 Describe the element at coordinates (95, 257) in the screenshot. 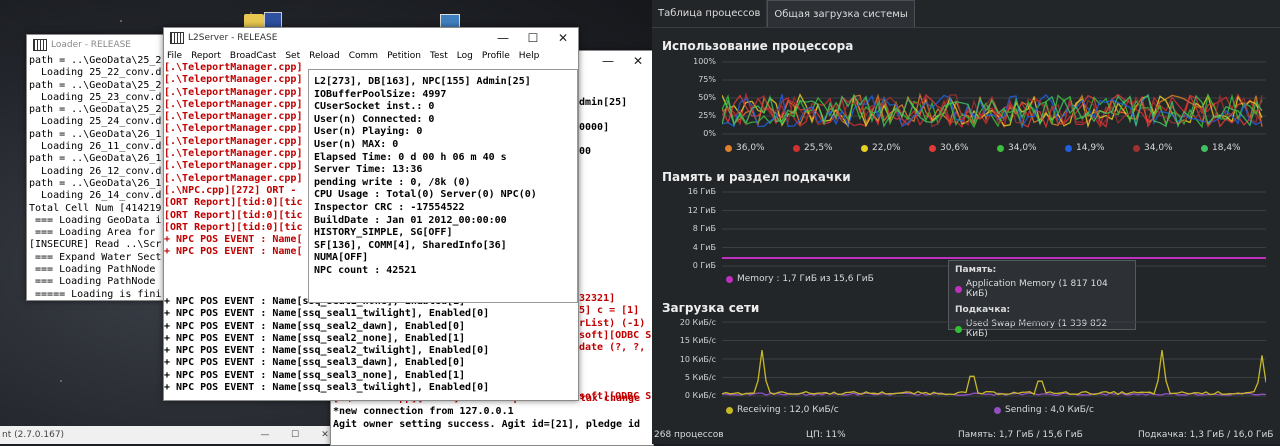

I see `loader-log-line: === Expand Water Sect` at that location.